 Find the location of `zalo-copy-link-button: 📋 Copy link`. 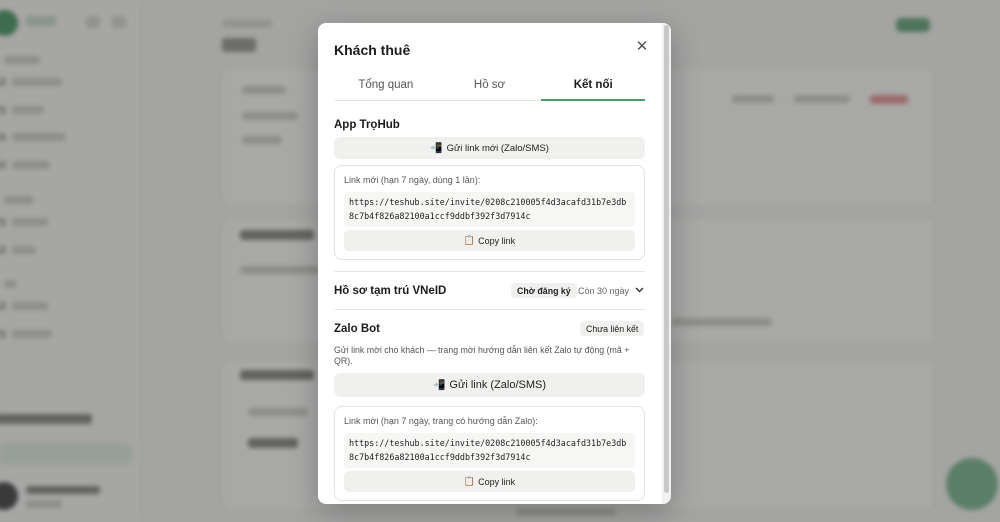

zalo-copy-link-button: 📋 Copy link is located at coordinates (489, 481).